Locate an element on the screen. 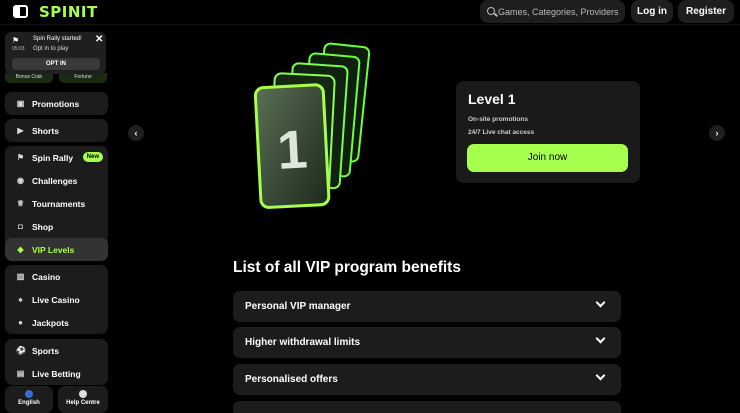 This screenshot has height=413, width=740. notification-time: 05:03 is located at coordinates (18, 49).